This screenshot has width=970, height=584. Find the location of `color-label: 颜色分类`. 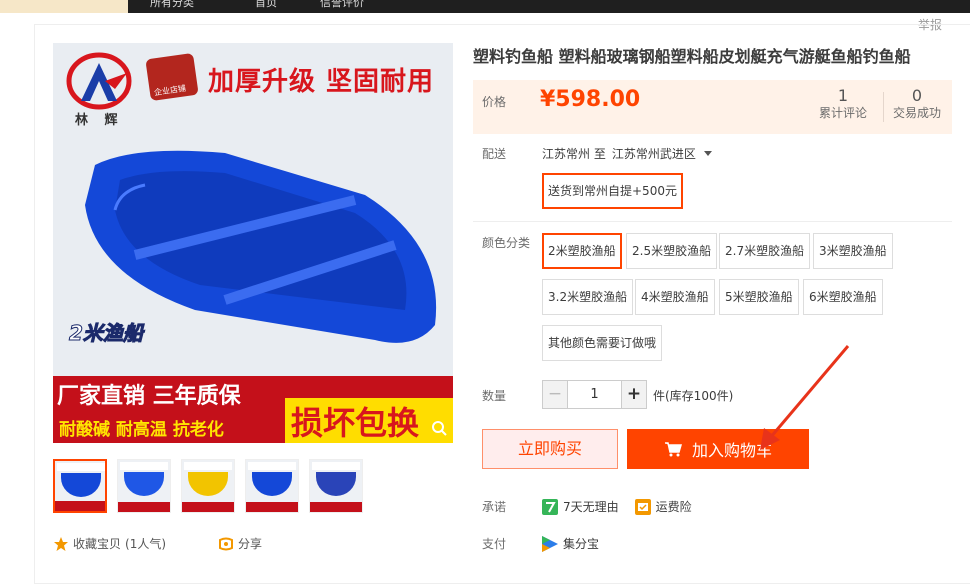

color-label: 颜色分类 is located at coordinates (506, 243).